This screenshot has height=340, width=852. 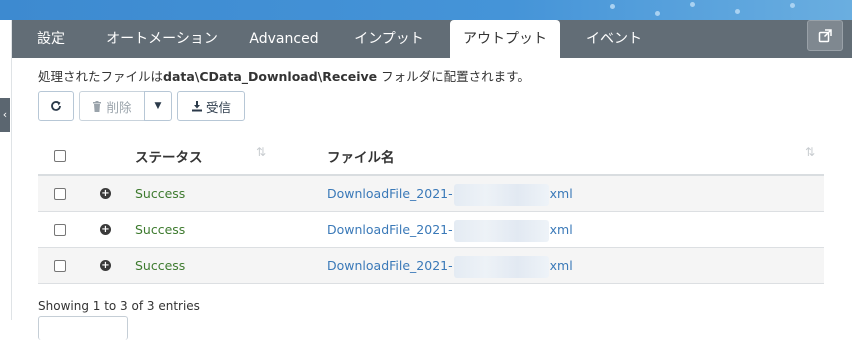 I want to click on caret-down-icon: ▼, so click(x=158, y=106).